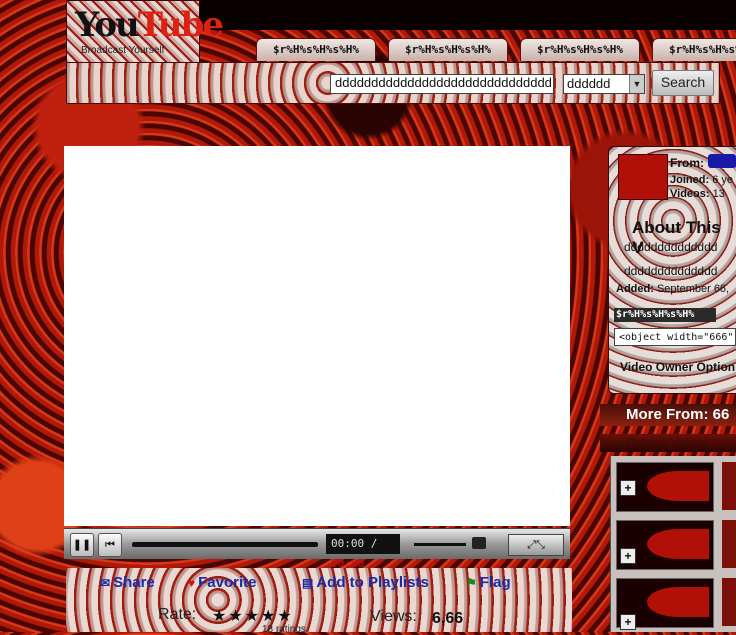  Describe the element at coordinates (693, 289) in the screenshot. I see `added-value: September 66,` at that location.